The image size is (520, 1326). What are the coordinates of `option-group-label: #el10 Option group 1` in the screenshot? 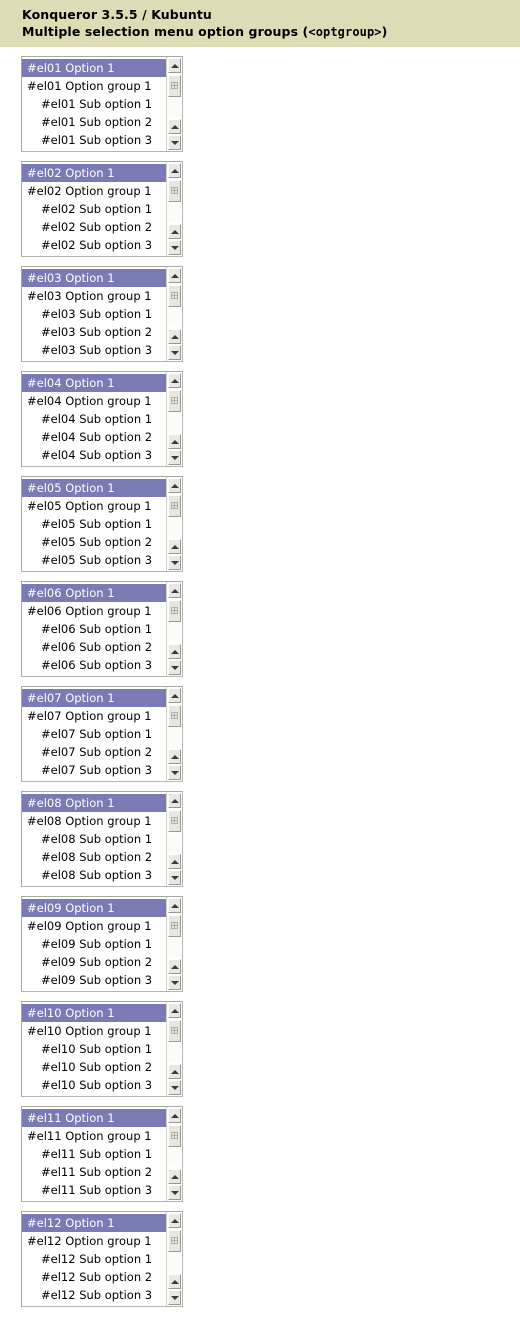 It's located at (94, 1031).